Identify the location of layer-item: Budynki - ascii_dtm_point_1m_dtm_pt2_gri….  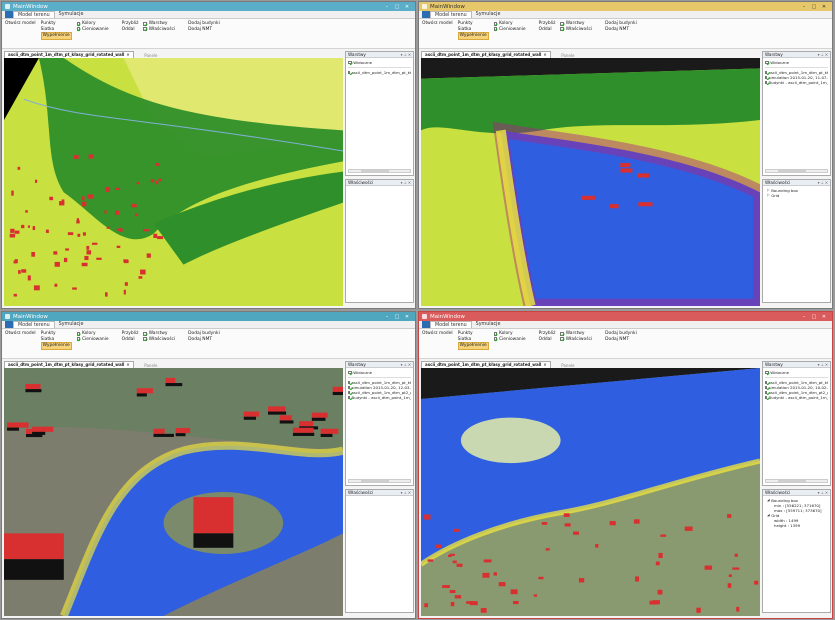
(796, 397).